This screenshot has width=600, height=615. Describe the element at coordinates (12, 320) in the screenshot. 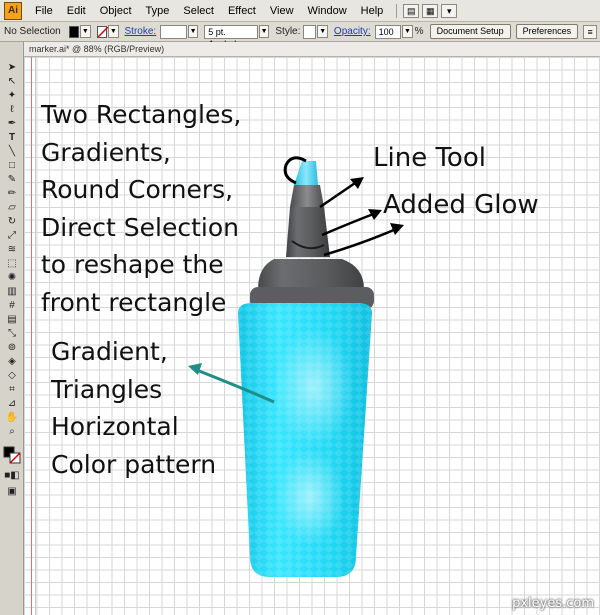

I see `gradient-tool-icon: ▤` at that location.